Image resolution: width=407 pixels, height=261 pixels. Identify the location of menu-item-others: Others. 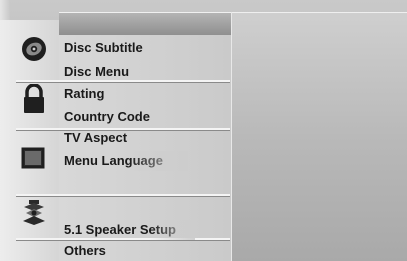
(85, 251).